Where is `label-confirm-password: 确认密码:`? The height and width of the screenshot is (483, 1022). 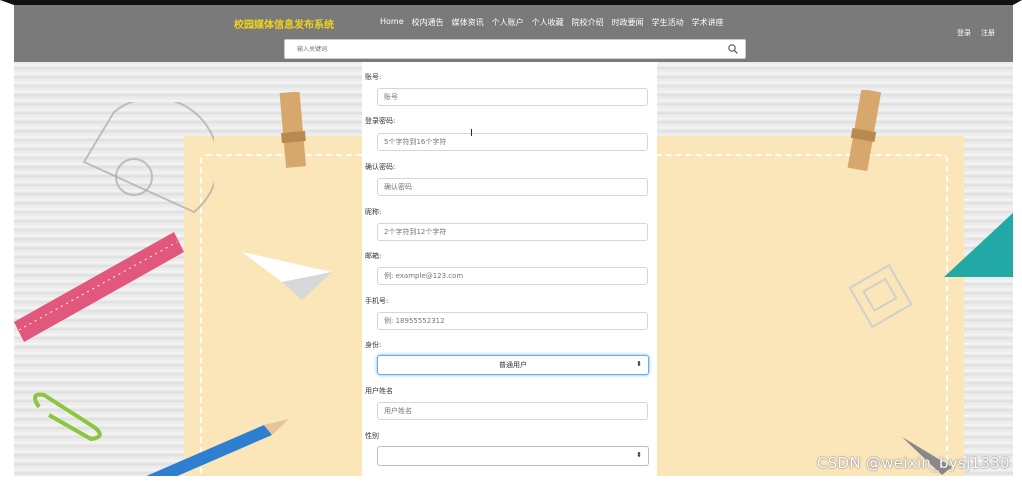
label-confirm-password: 确认密码: is located at coordinates (380, 167).